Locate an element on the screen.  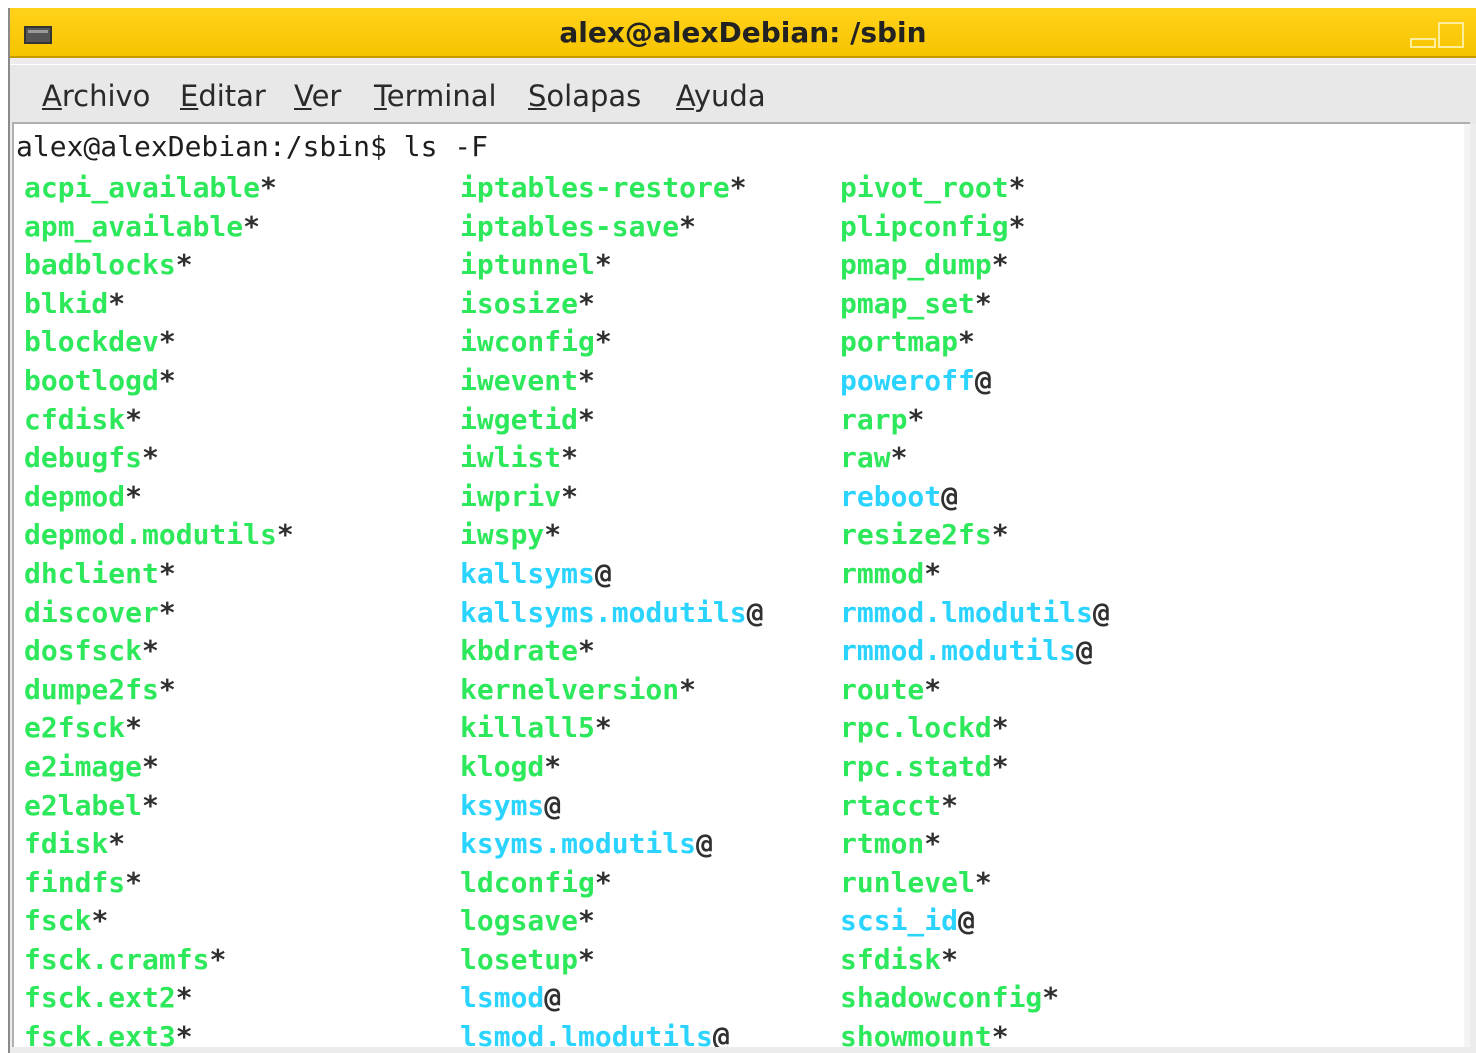
menu-editar-mnemonic: E is located at coordinates (189, 96).